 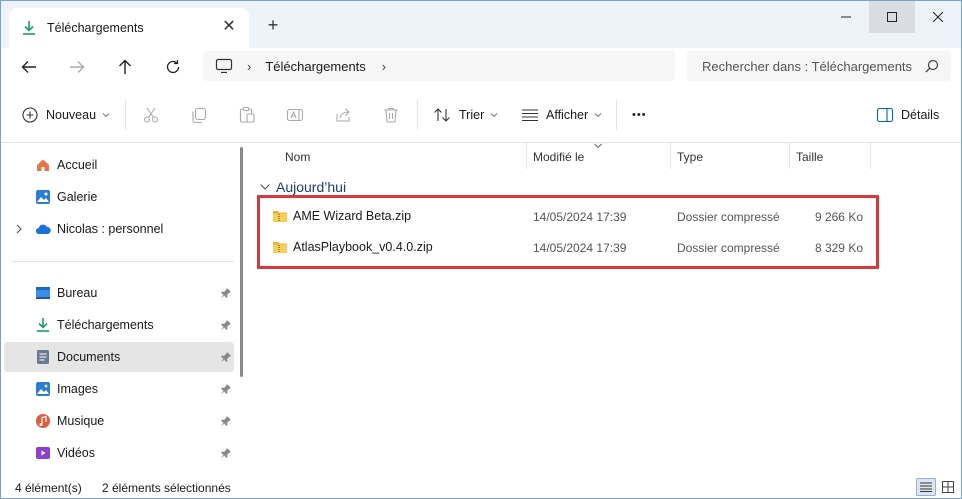 I want to click on trash-icon, so click(x=391, y=115).